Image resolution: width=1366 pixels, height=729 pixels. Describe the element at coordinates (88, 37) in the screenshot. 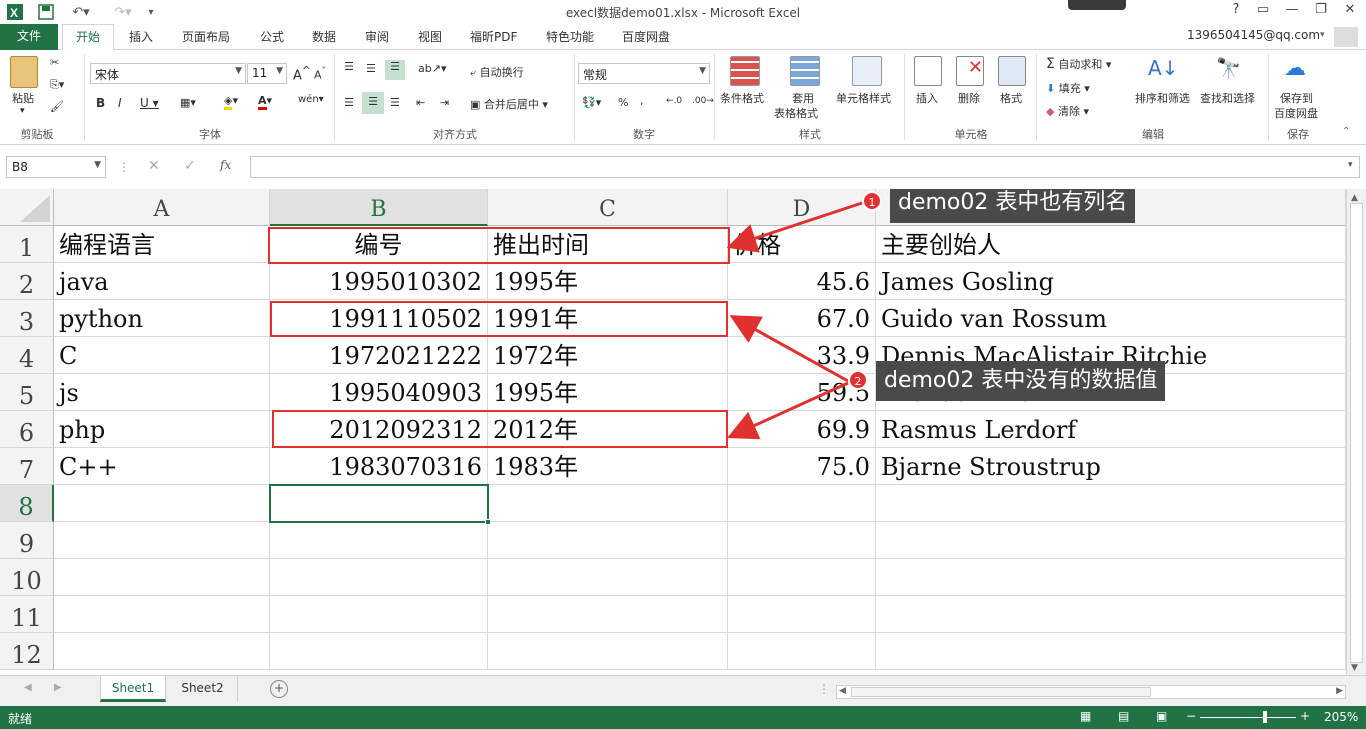

I see `tab-home: 开始` at that location.